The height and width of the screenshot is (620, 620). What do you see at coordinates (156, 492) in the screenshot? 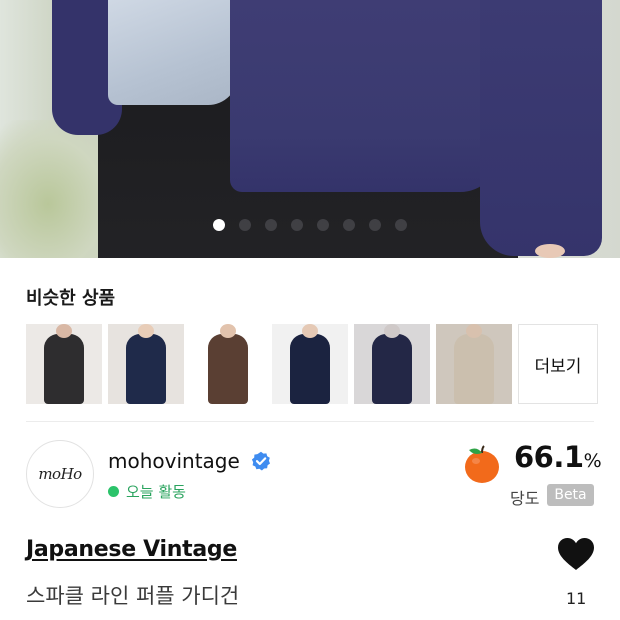
I see `seller-activity-status: 오늘 활동` at bounding box center [156, 492].